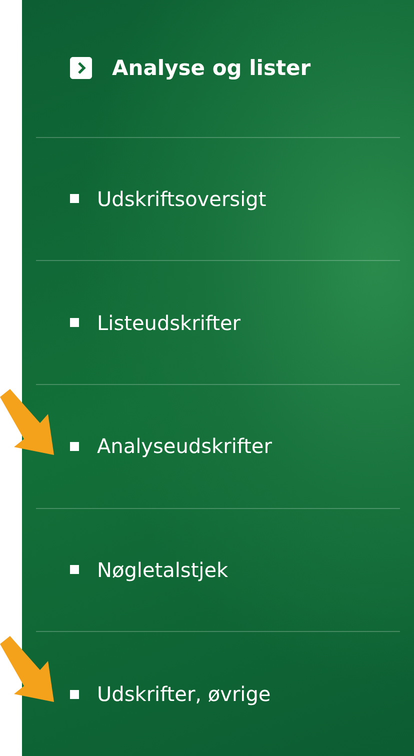 This screenshot has height=756, width=414. Describe the element at coordinates (81, 68) in the screenshot. I see `chevron-right-icon` at that location.